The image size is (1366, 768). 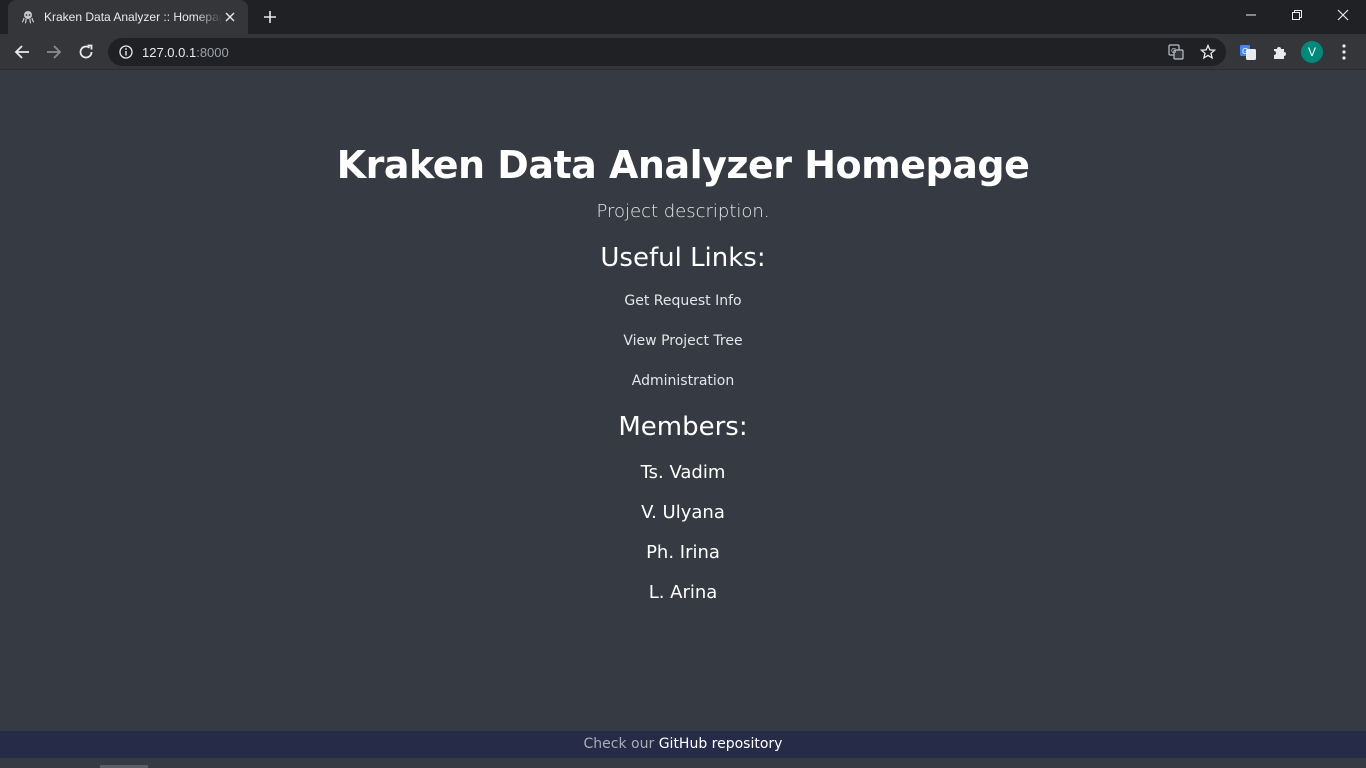 I want to click on kraken-favicon-icon, so click(x=28, y=17).